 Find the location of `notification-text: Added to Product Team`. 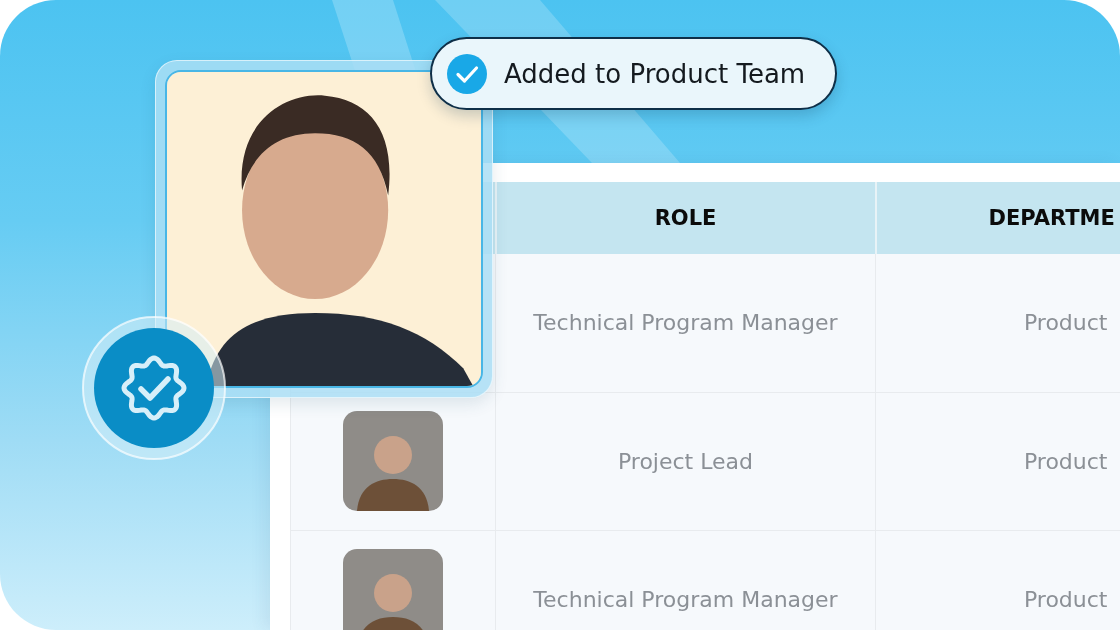

notification-text: Added to Product Team is located at coordinates (655, 73).